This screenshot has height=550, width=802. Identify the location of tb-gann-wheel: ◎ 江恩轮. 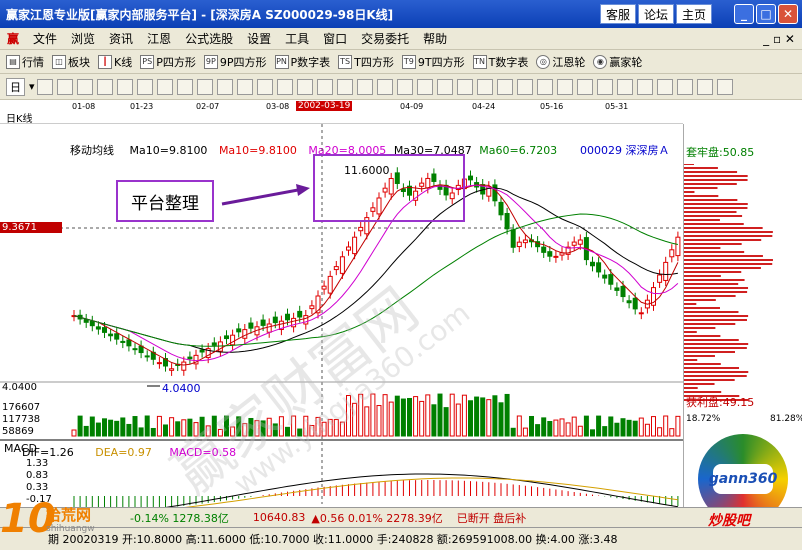
(560, 62).